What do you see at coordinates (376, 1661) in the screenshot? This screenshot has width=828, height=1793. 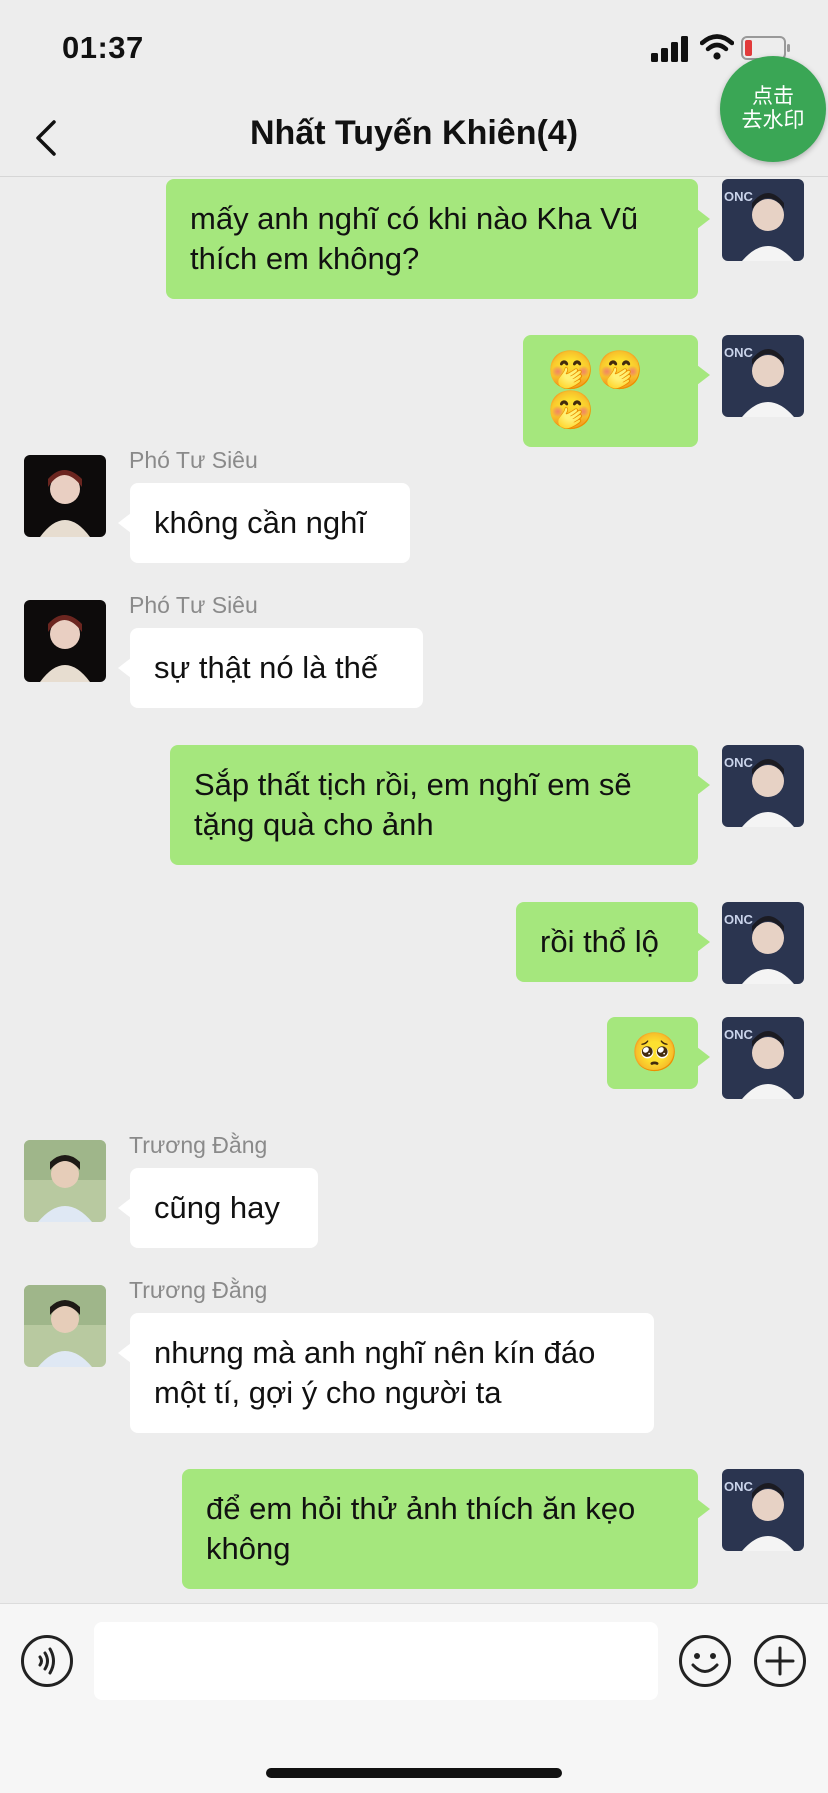 I see `message-input` at bounding box center [376, 1661].